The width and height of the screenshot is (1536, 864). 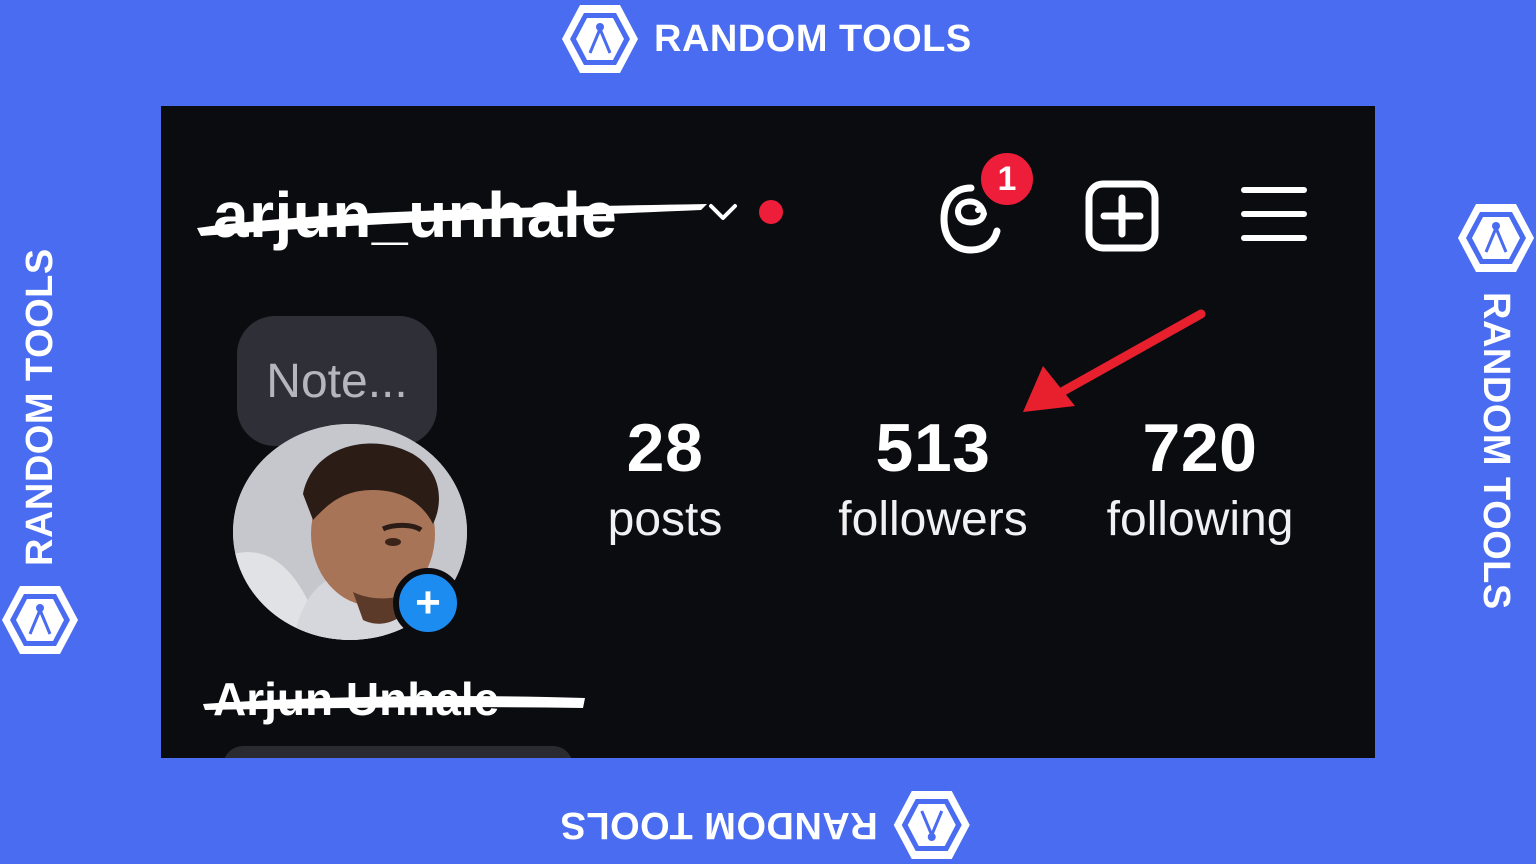 I want to click on posts-label: posts, so click(x=665, y=519).